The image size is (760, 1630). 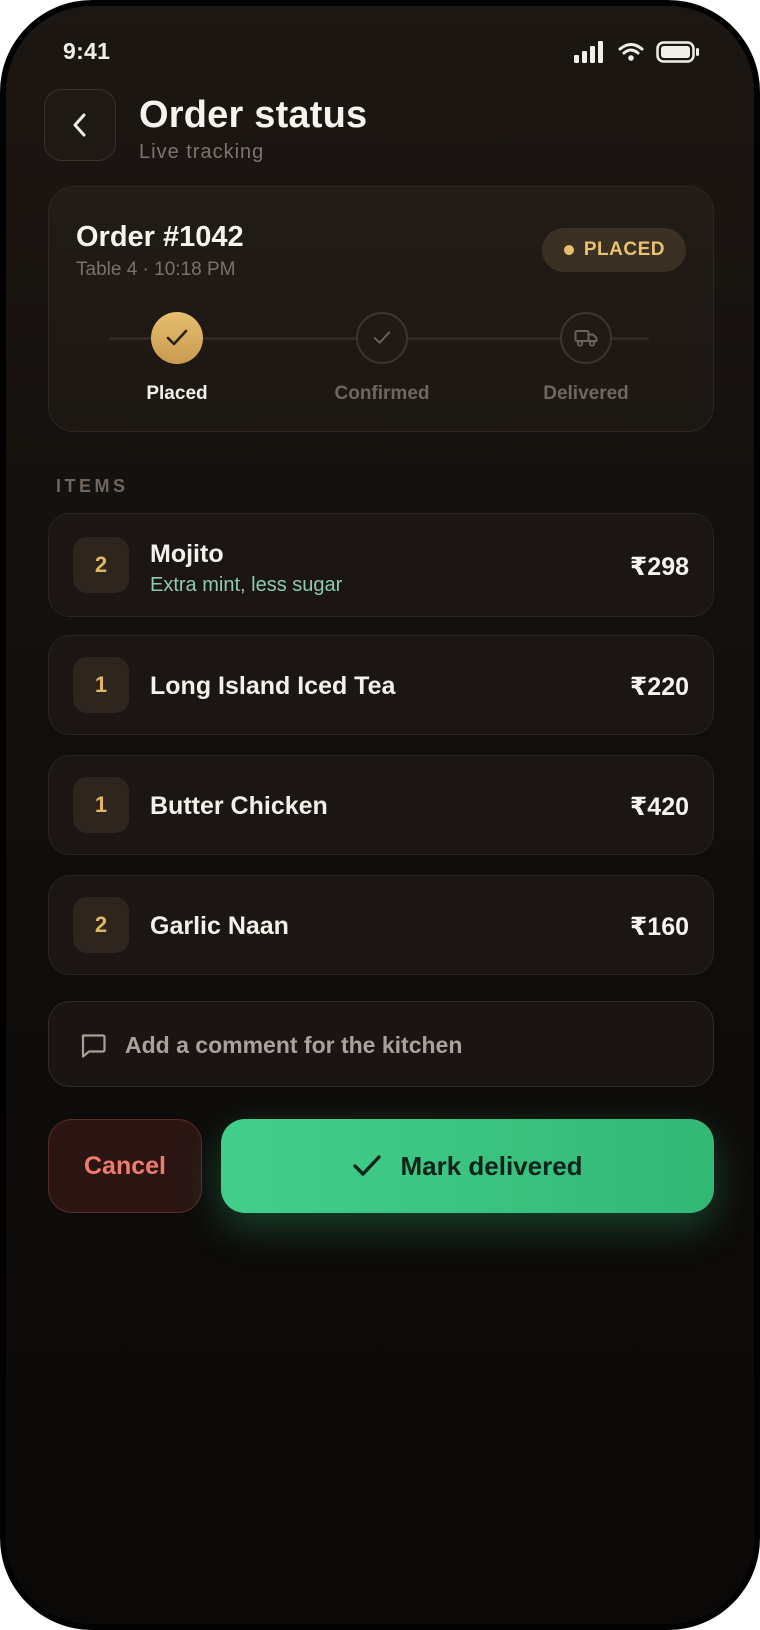 I want to click on step-confirmed: Confirmed, so click(x=382, y=358).